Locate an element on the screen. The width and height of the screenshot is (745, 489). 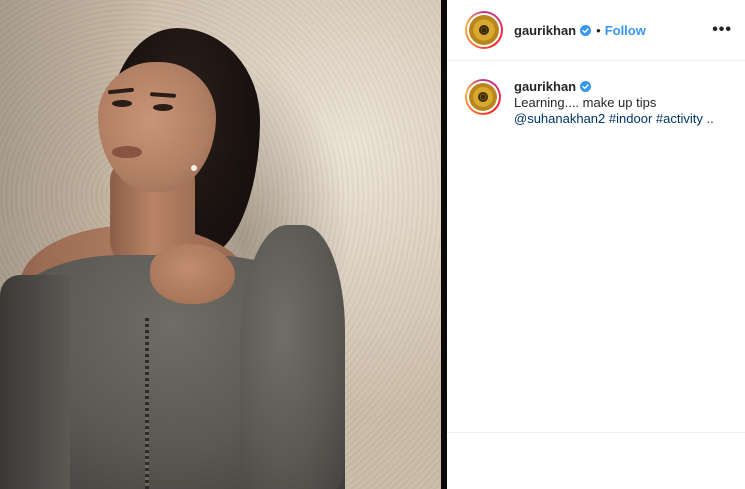
caption-avatar-disc is located at coordinates (483, 97).